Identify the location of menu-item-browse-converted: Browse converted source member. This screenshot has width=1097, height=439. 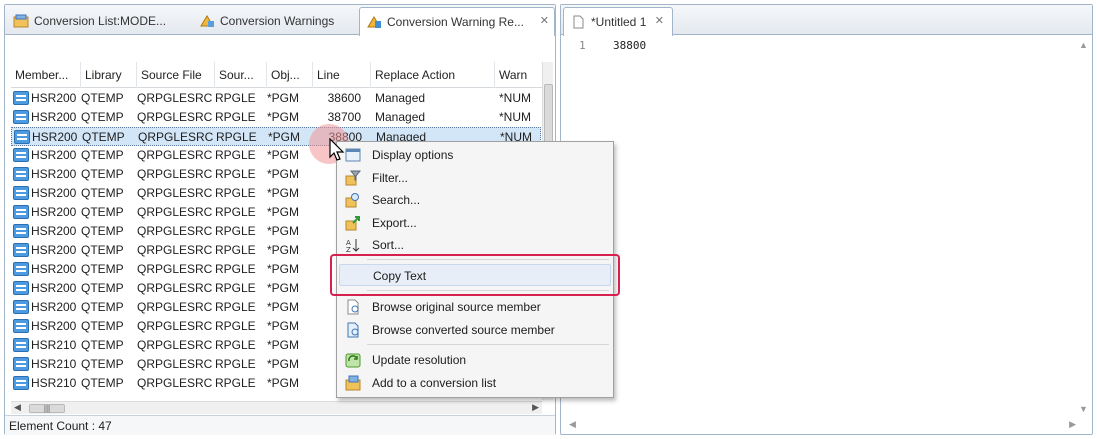
(475, 330).